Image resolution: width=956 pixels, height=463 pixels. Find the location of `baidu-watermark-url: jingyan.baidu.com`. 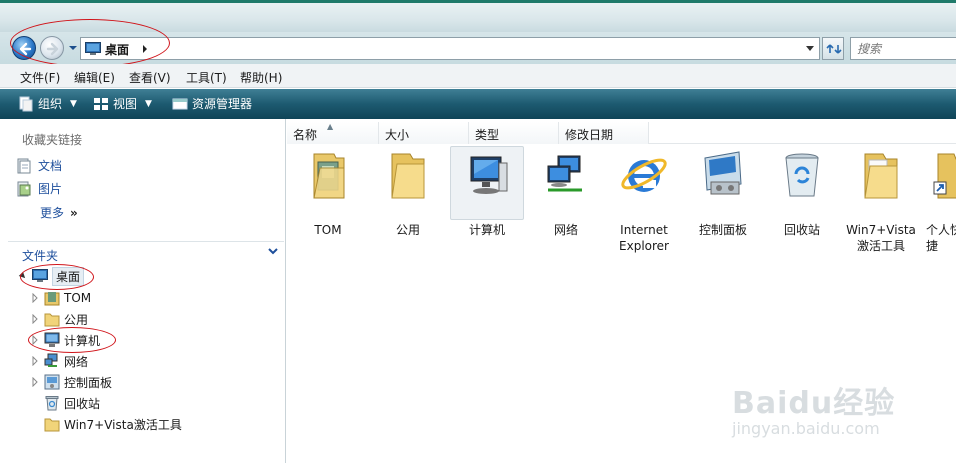

baidu-watermark-url: jingyan.baidu.com is located at coordinates (806, 428).